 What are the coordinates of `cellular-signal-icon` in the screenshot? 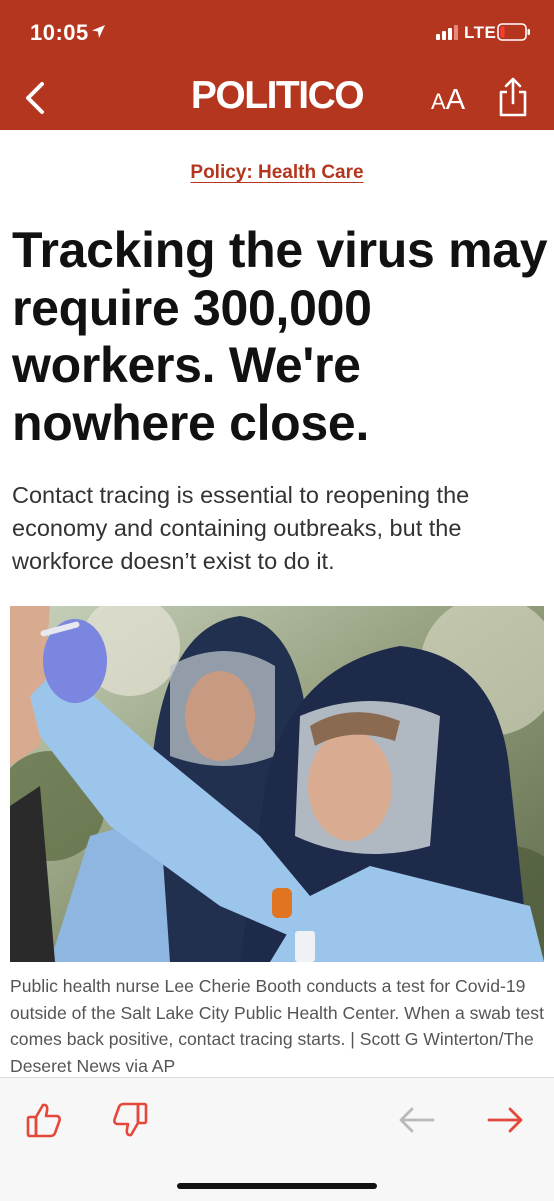 It's located at (447, 32).